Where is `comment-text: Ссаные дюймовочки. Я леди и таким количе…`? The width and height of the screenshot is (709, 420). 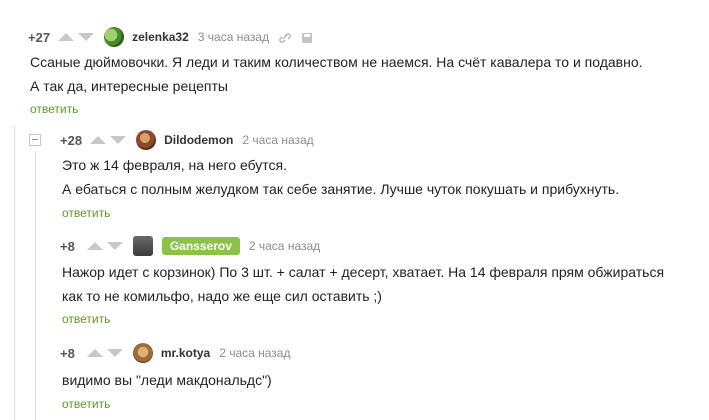 comment-text: Ссаные дюймовочки. Я леди и таким количе… is located at coordinates (336, 74).